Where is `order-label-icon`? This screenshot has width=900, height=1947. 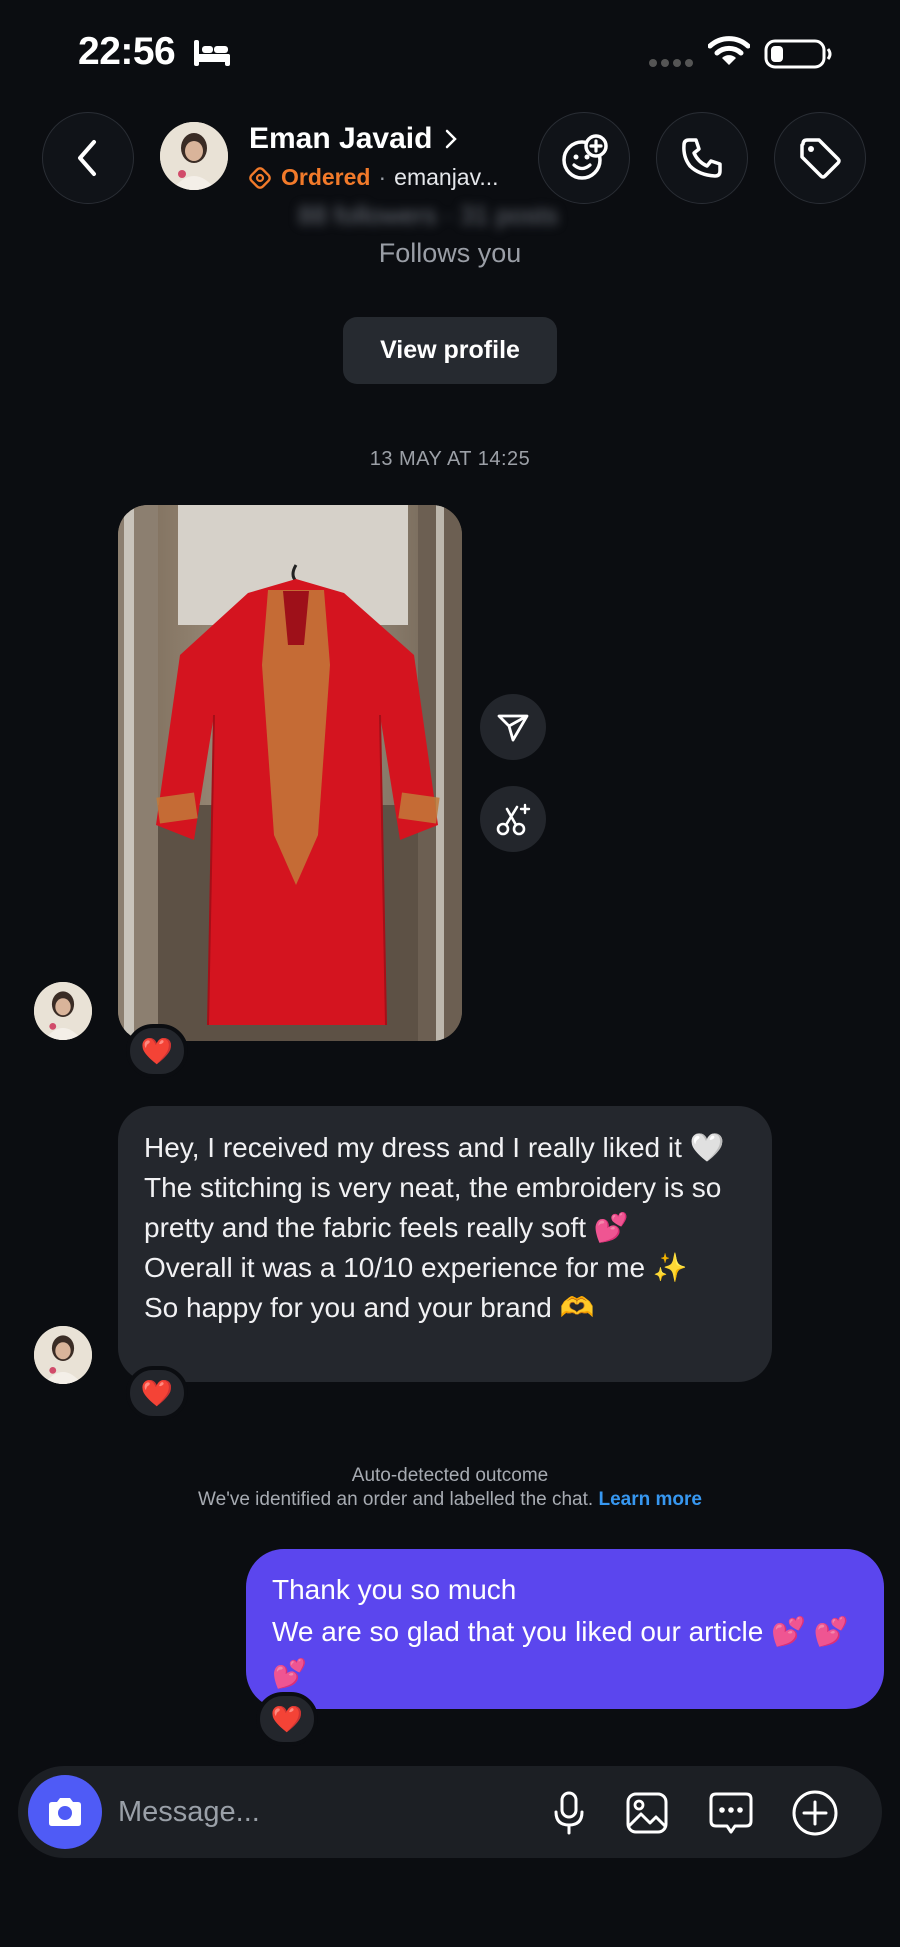 order-label-icon is located at coordinates (260, 177).